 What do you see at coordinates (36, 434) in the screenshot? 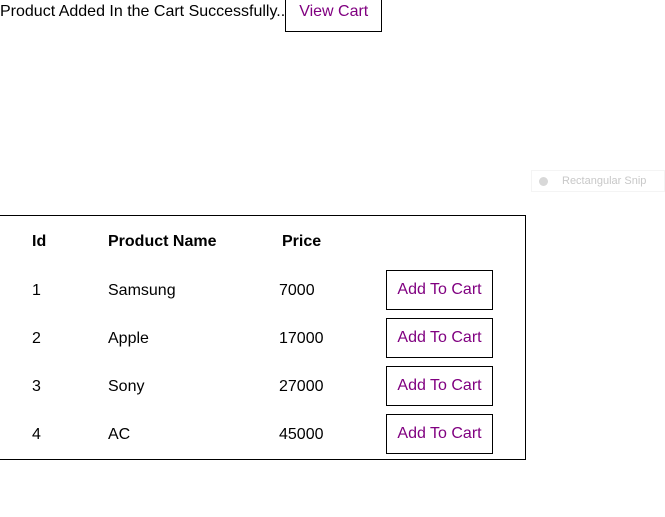
I see `row-4-id: 4` at bounding box center [36, 434].